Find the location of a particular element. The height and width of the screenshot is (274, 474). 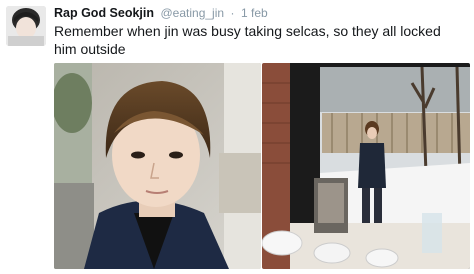

avatar is located at coordinates (26, 26).